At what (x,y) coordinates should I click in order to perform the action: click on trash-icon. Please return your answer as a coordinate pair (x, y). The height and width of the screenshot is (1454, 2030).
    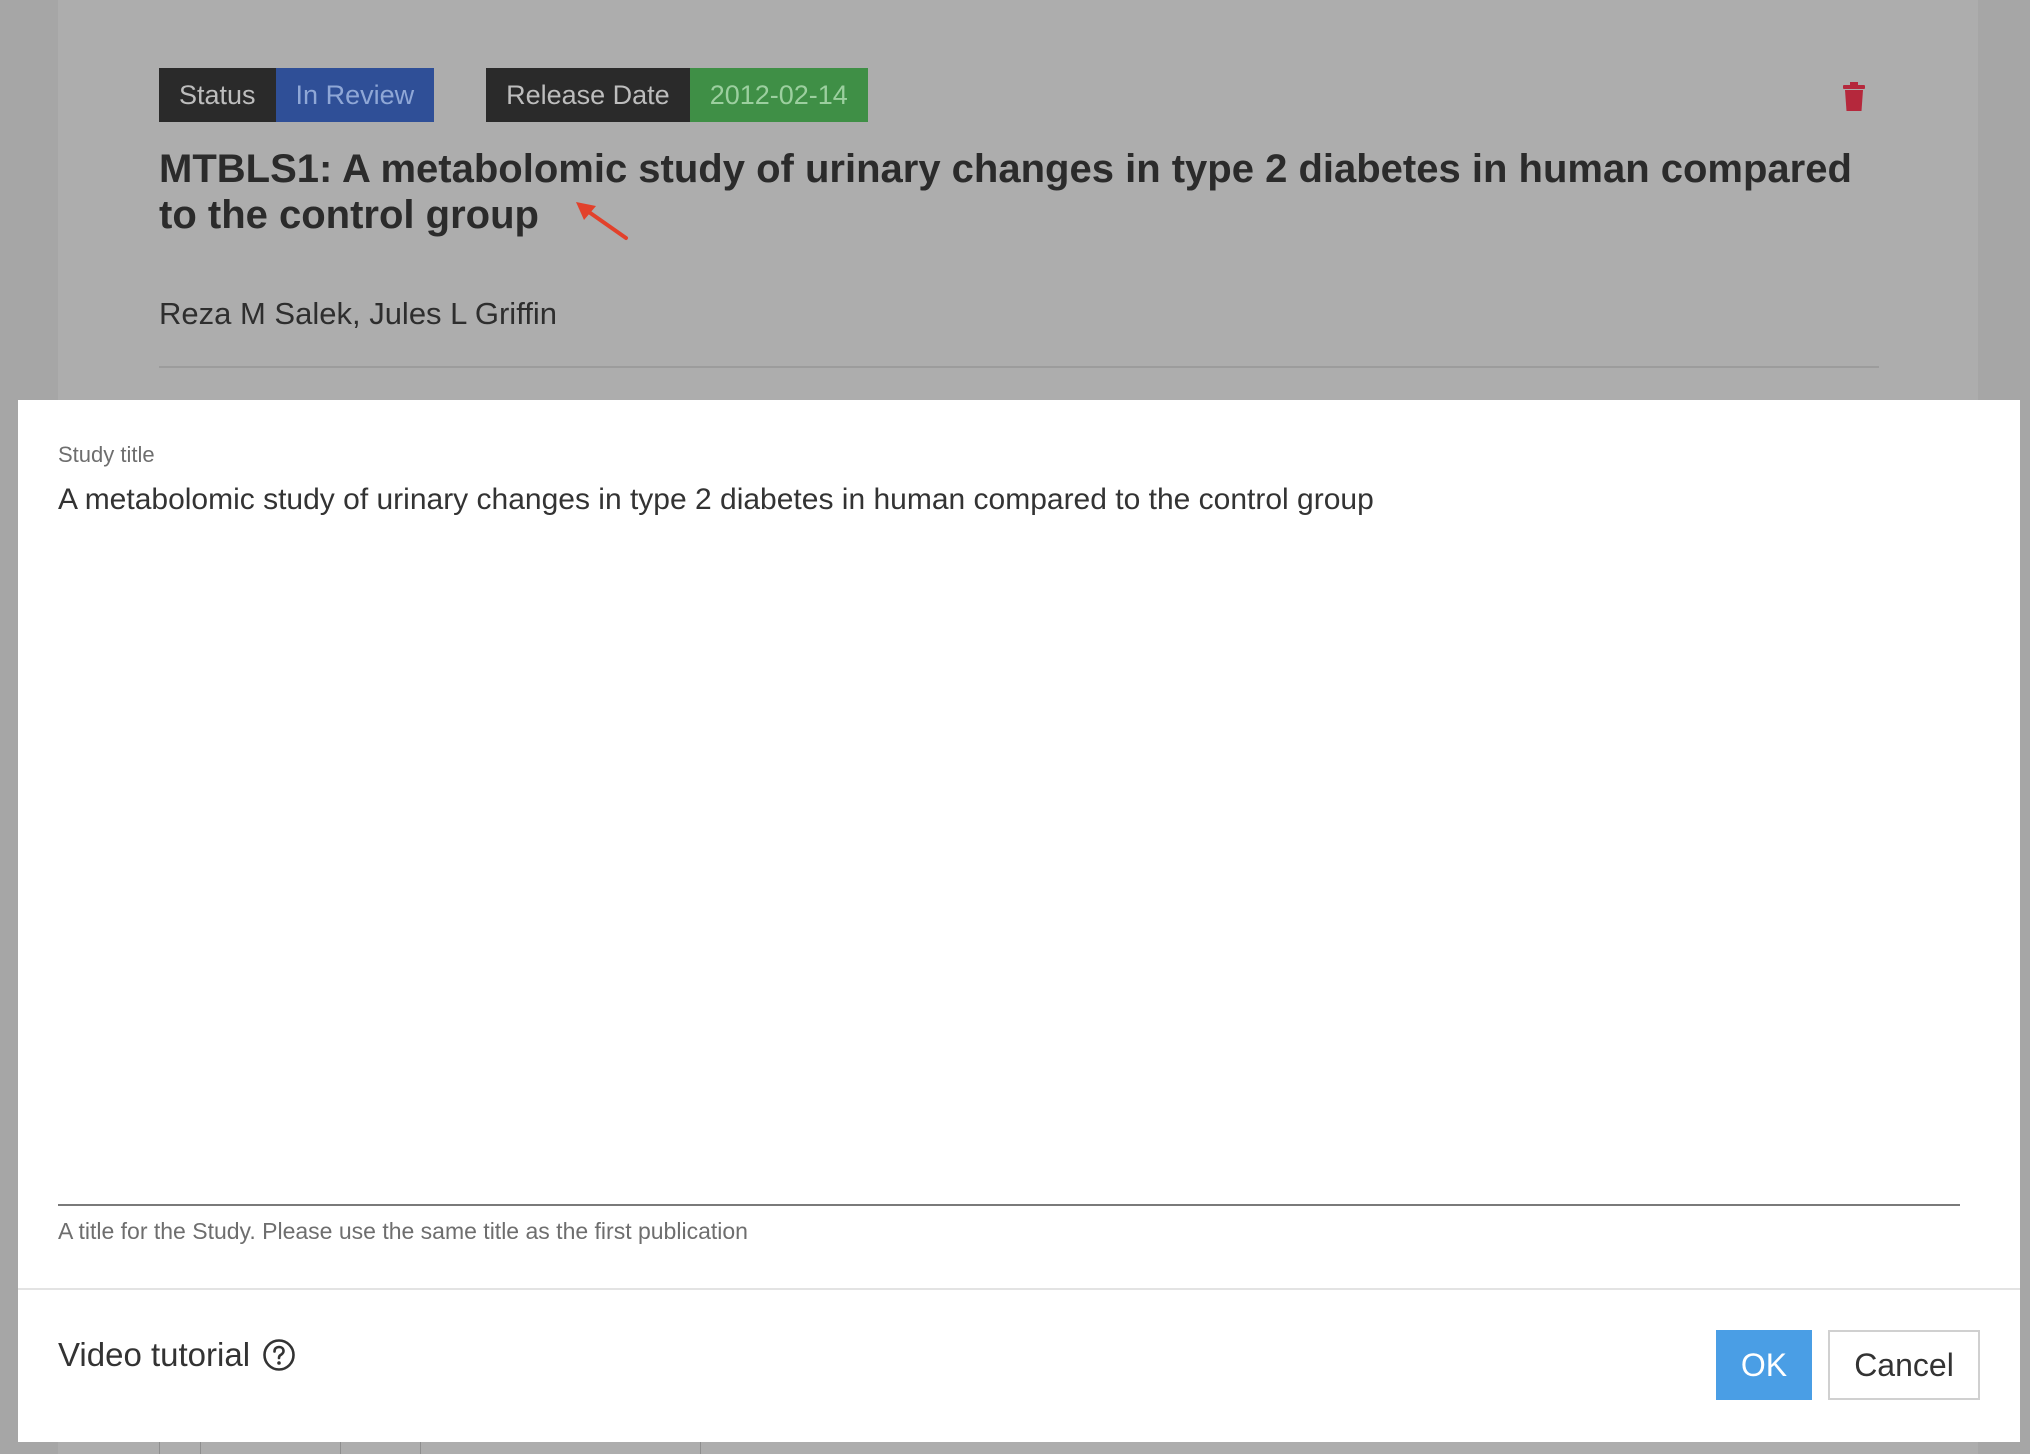
    Looking at the image, I should click on (1854, 97).